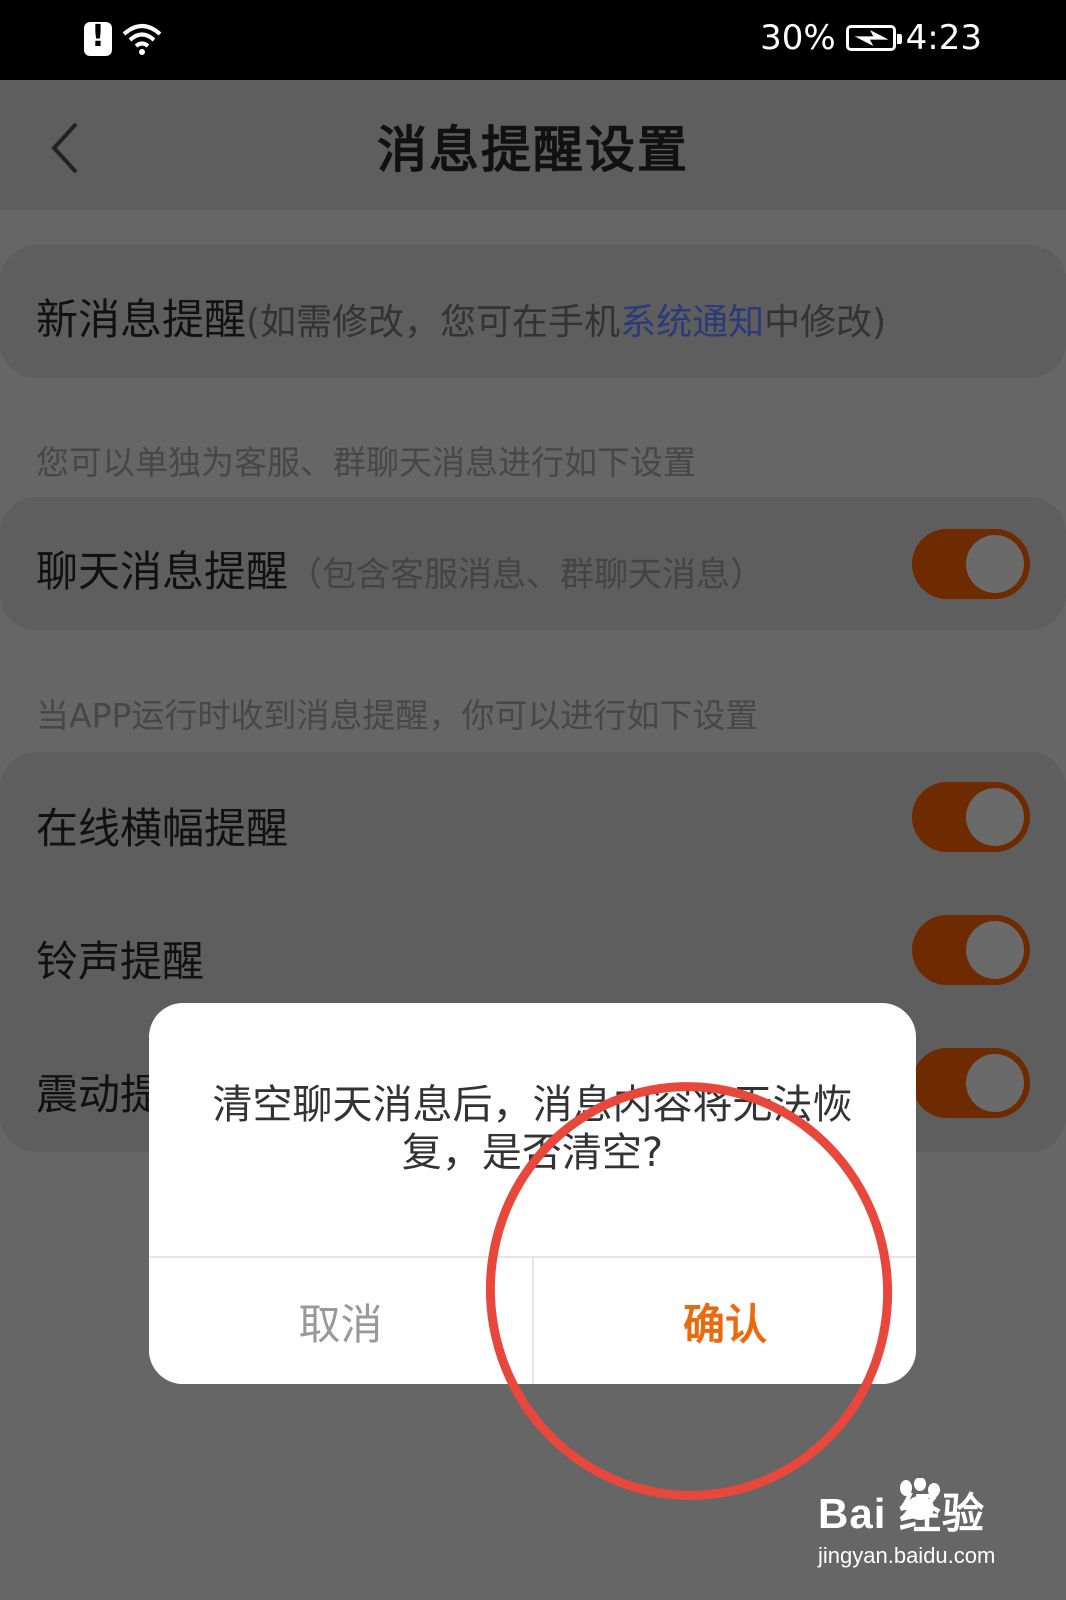  Describe the element at coordinates (366, 462) in the screenshot. I see `section-note-chat: 您可以单独为客服、群聊天消息进行如下设置` at that location.